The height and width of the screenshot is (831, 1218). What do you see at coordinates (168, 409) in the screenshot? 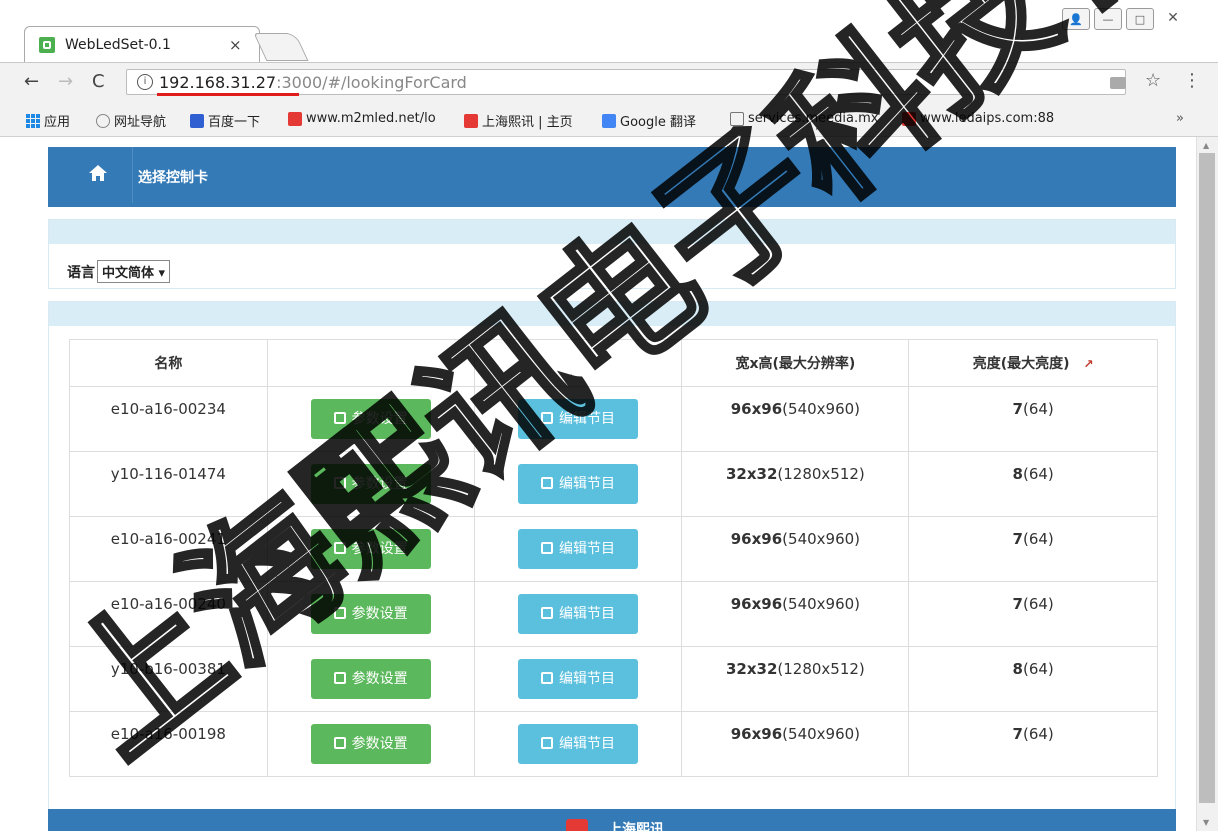
I see `card-name: e10-a16-00234` at bounding box center [168, 409].